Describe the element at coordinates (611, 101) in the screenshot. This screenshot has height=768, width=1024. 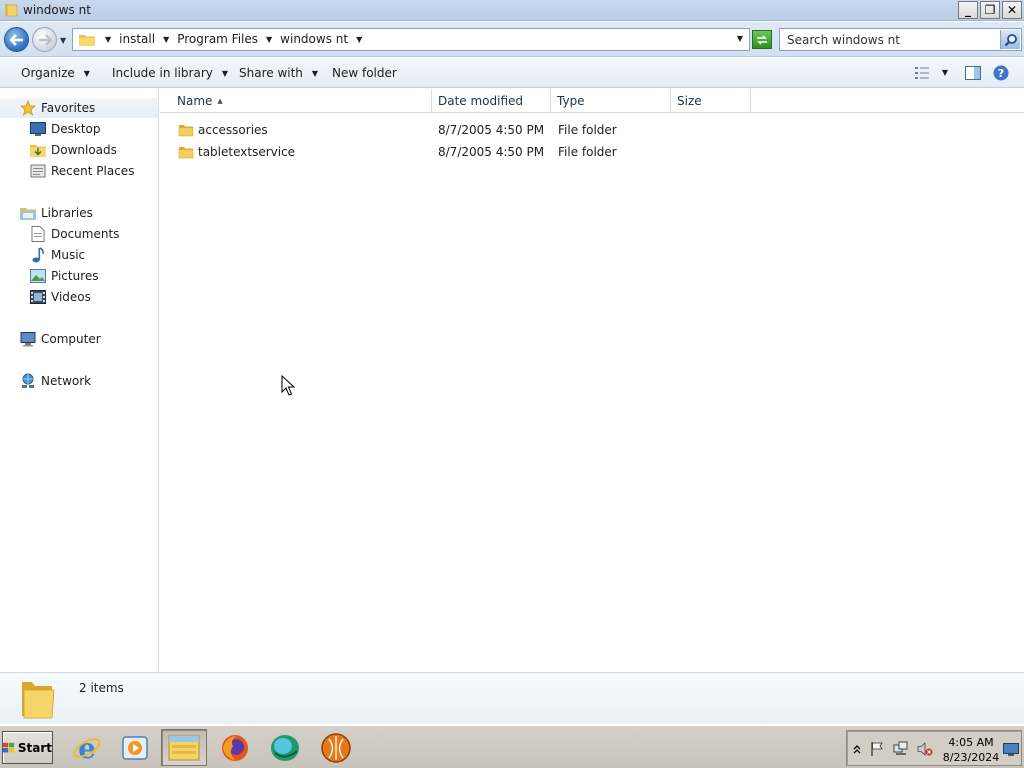
I see `column-header-type: Type` at that location.